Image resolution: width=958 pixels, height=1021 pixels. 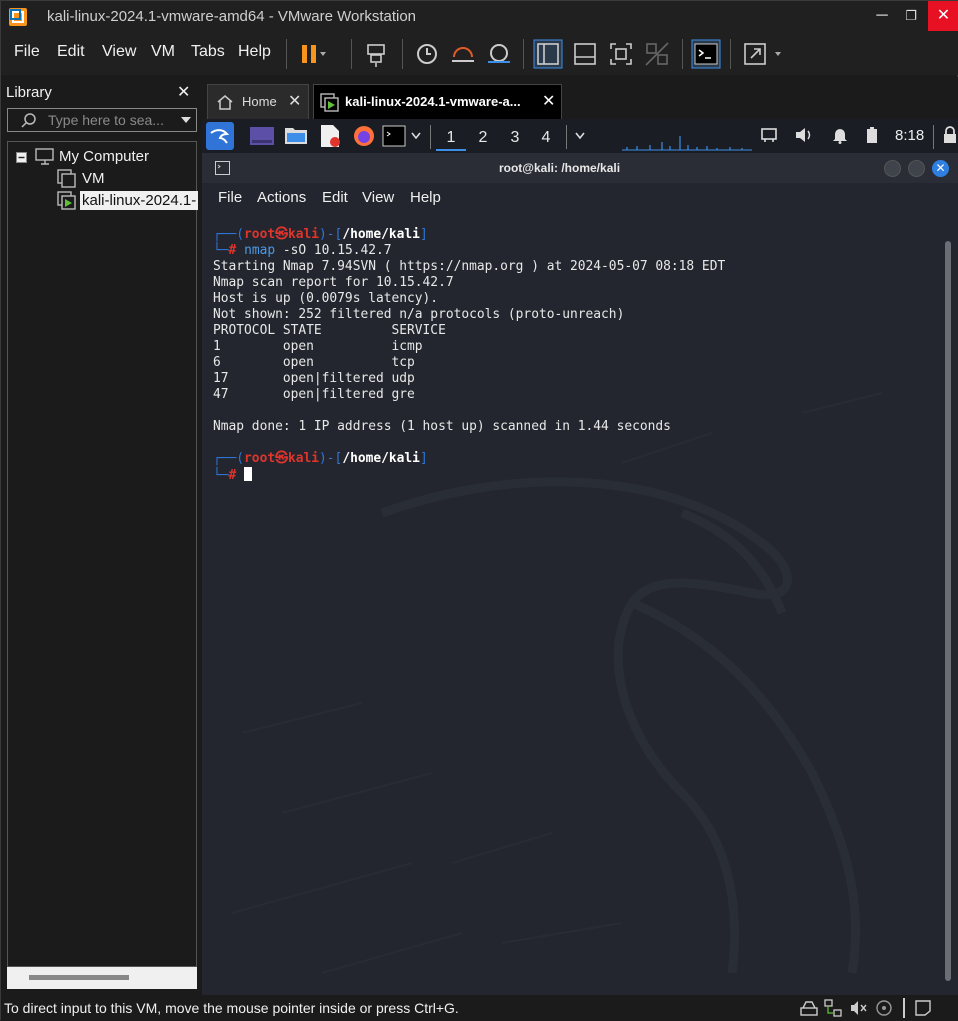 What do you see at coordinates (119, 52) in the screenshot?
I see `menu-view: View` at bounding box center [119, 52].